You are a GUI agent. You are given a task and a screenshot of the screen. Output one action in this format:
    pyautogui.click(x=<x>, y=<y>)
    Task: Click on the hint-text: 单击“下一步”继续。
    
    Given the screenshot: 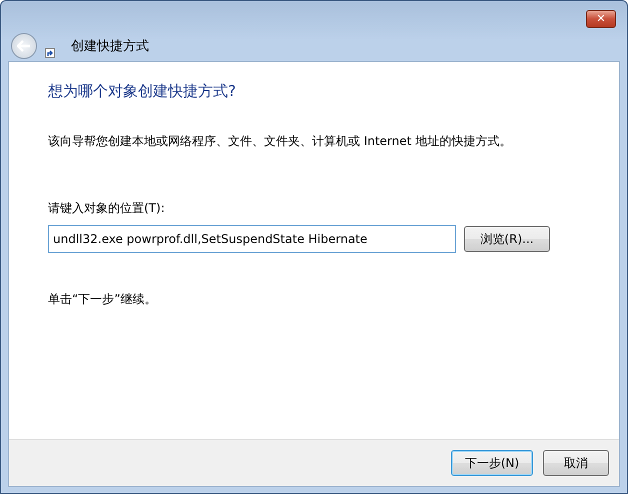 What is the action you would take?
    pyautogui.click(x=103, y=299)
    